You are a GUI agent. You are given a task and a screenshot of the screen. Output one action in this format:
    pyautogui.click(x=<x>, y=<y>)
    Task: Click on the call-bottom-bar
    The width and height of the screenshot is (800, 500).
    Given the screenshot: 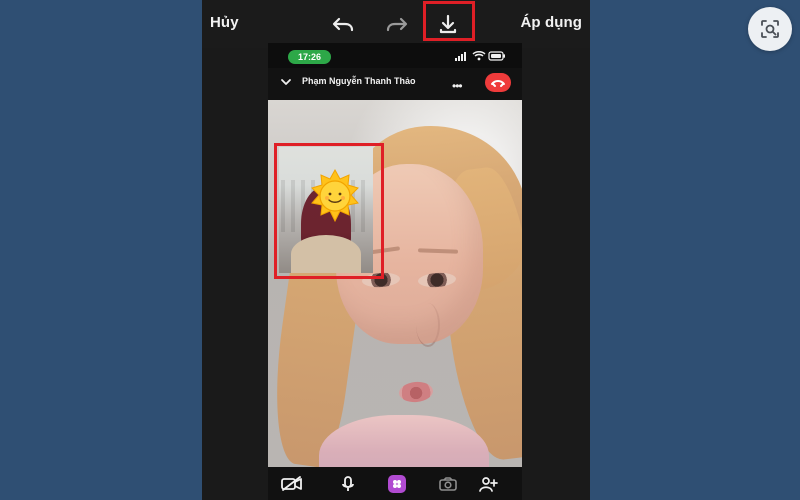 What is the action you would take?
    pyautogui.click(x=395, y=483)
    